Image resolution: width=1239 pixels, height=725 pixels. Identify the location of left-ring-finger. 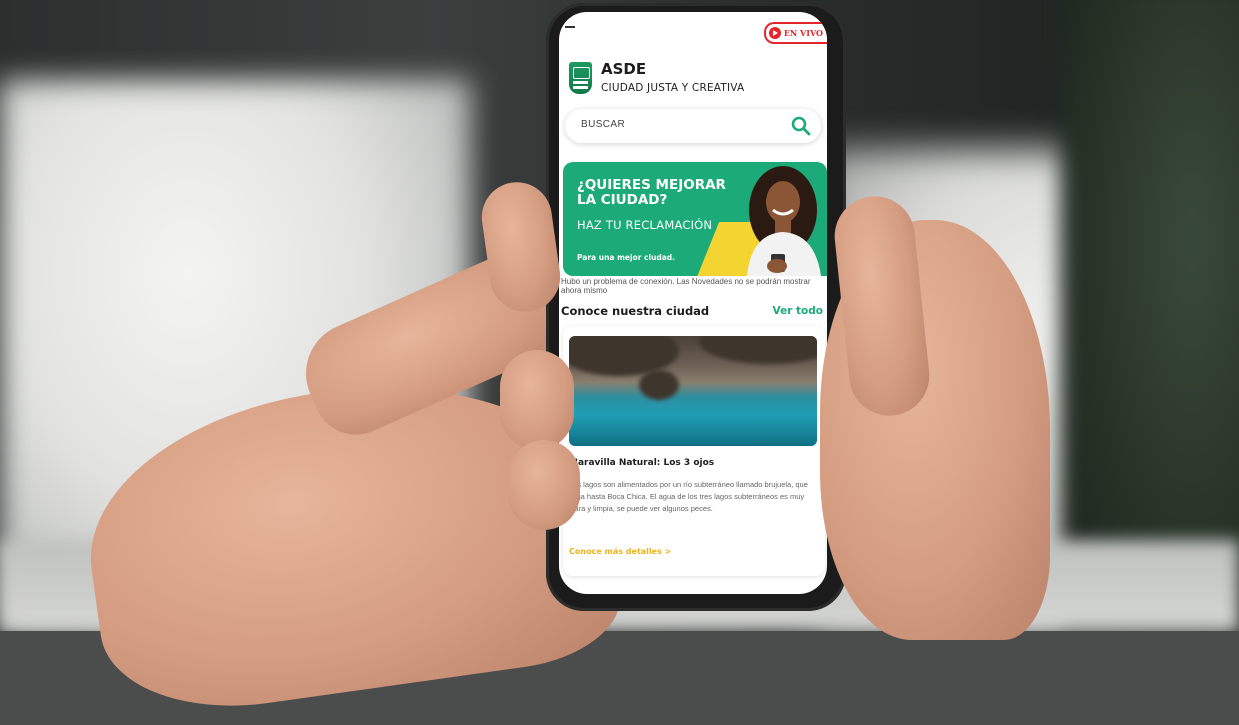
(544, 485).